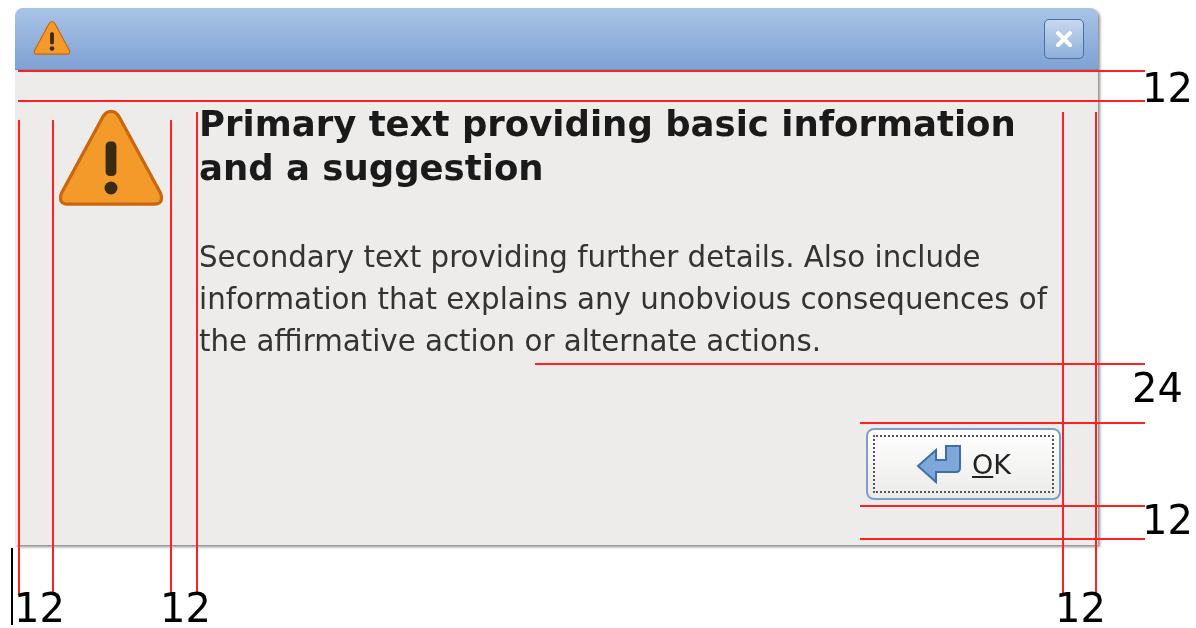  Describe the element at coordinates (1157, 388) in the screenshot. I see `spacing-label: 24` at that location.